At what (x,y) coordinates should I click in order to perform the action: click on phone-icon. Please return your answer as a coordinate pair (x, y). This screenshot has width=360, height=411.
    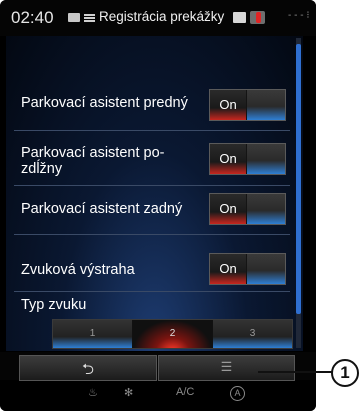
    Looking at the image, I should click on (239, 17).